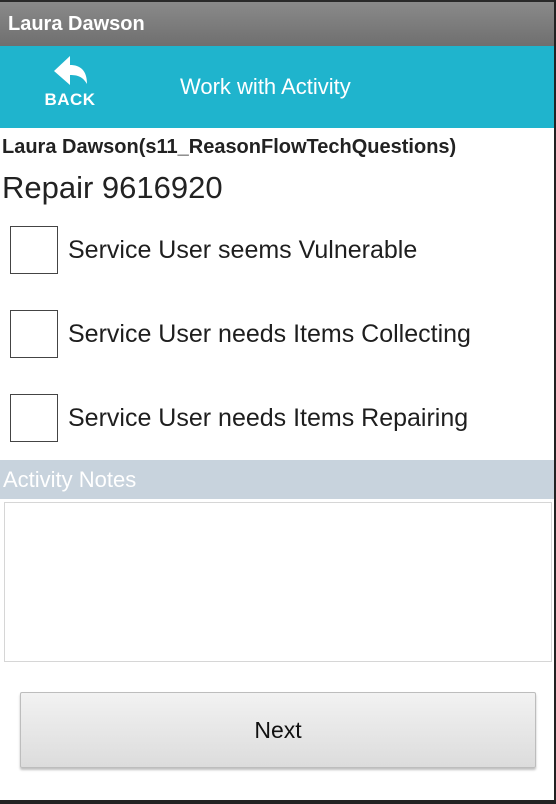 Image resolution: width=556 pixels, height=804 pixels. I want to click on checkbox-items-repairing: Service User needs Items Repairing, so click(280, 420).